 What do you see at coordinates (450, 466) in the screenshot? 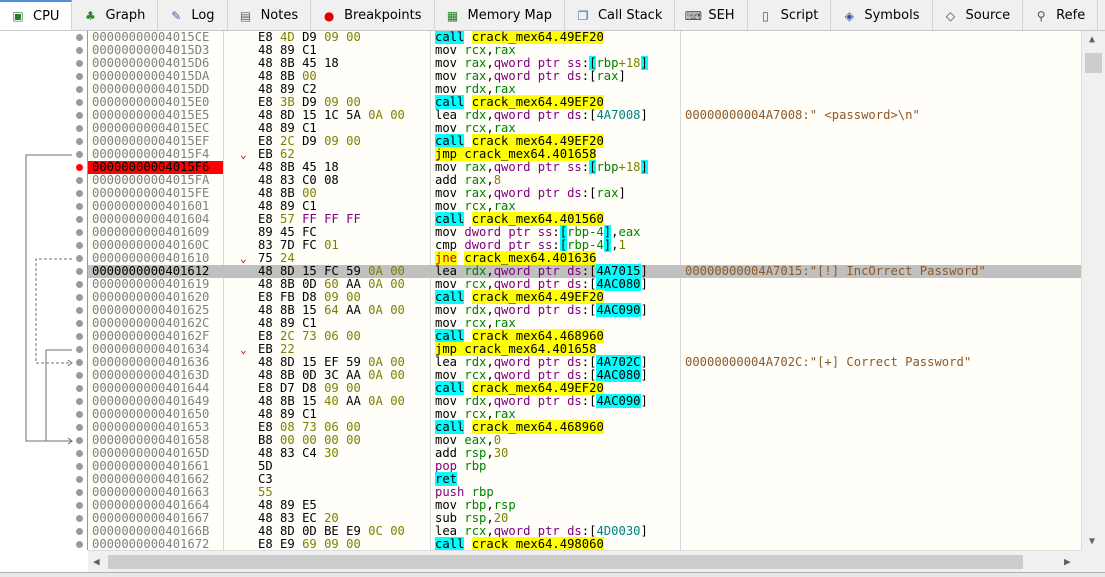
I see `instruction-token: pop` at bounding box center [450, 466].